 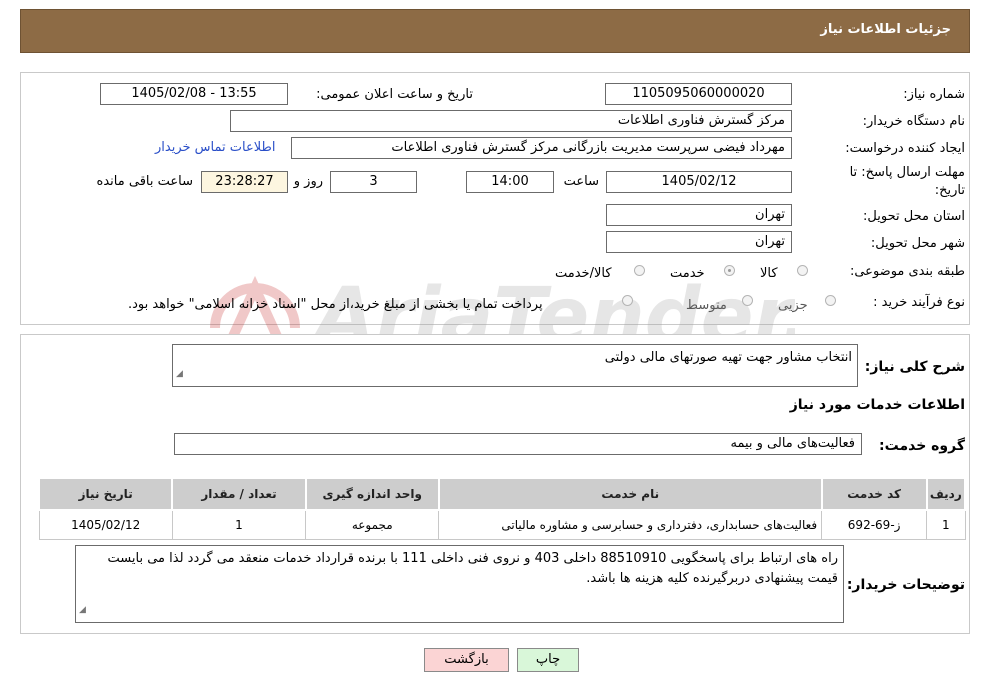 I want to click on process-radio-minor, so click(x=830, y=300).